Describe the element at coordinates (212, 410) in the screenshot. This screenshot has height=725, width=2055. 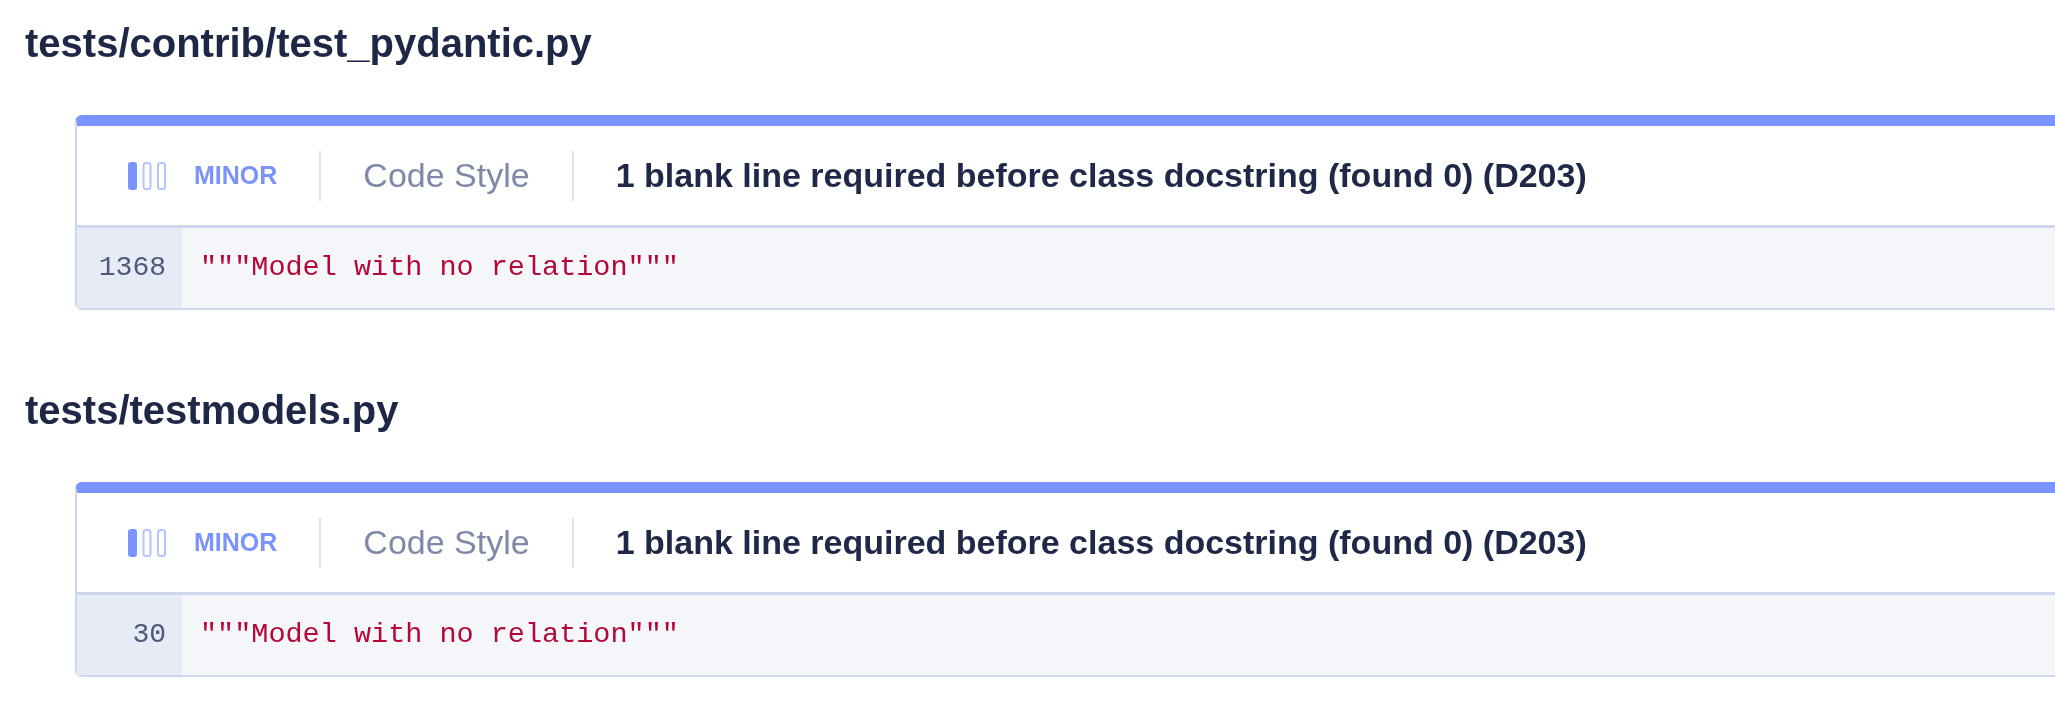
I see `file-path: tests/testmodels.py` at that location.